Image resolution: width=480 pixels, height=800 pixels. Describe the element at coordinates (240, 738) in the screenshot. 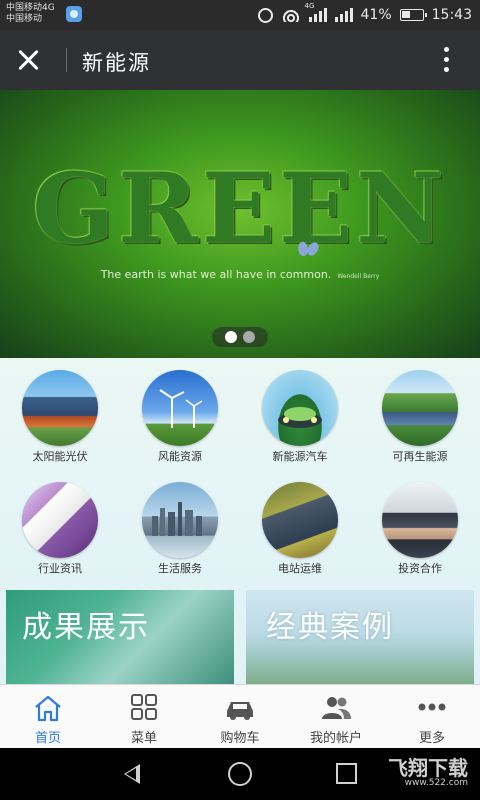

I see `tab-label: 购物车` at that location.